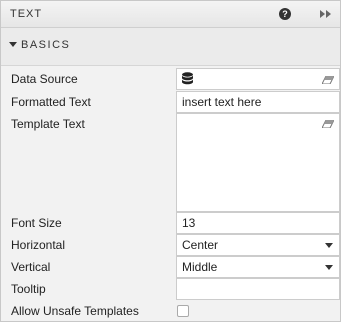 The height and width of the screenshot is (322, 341). What do you see at coordinates (38, 245) in the screenshot?
I see `horizontal-label: Horizontal` at bounding box center [38, 245].